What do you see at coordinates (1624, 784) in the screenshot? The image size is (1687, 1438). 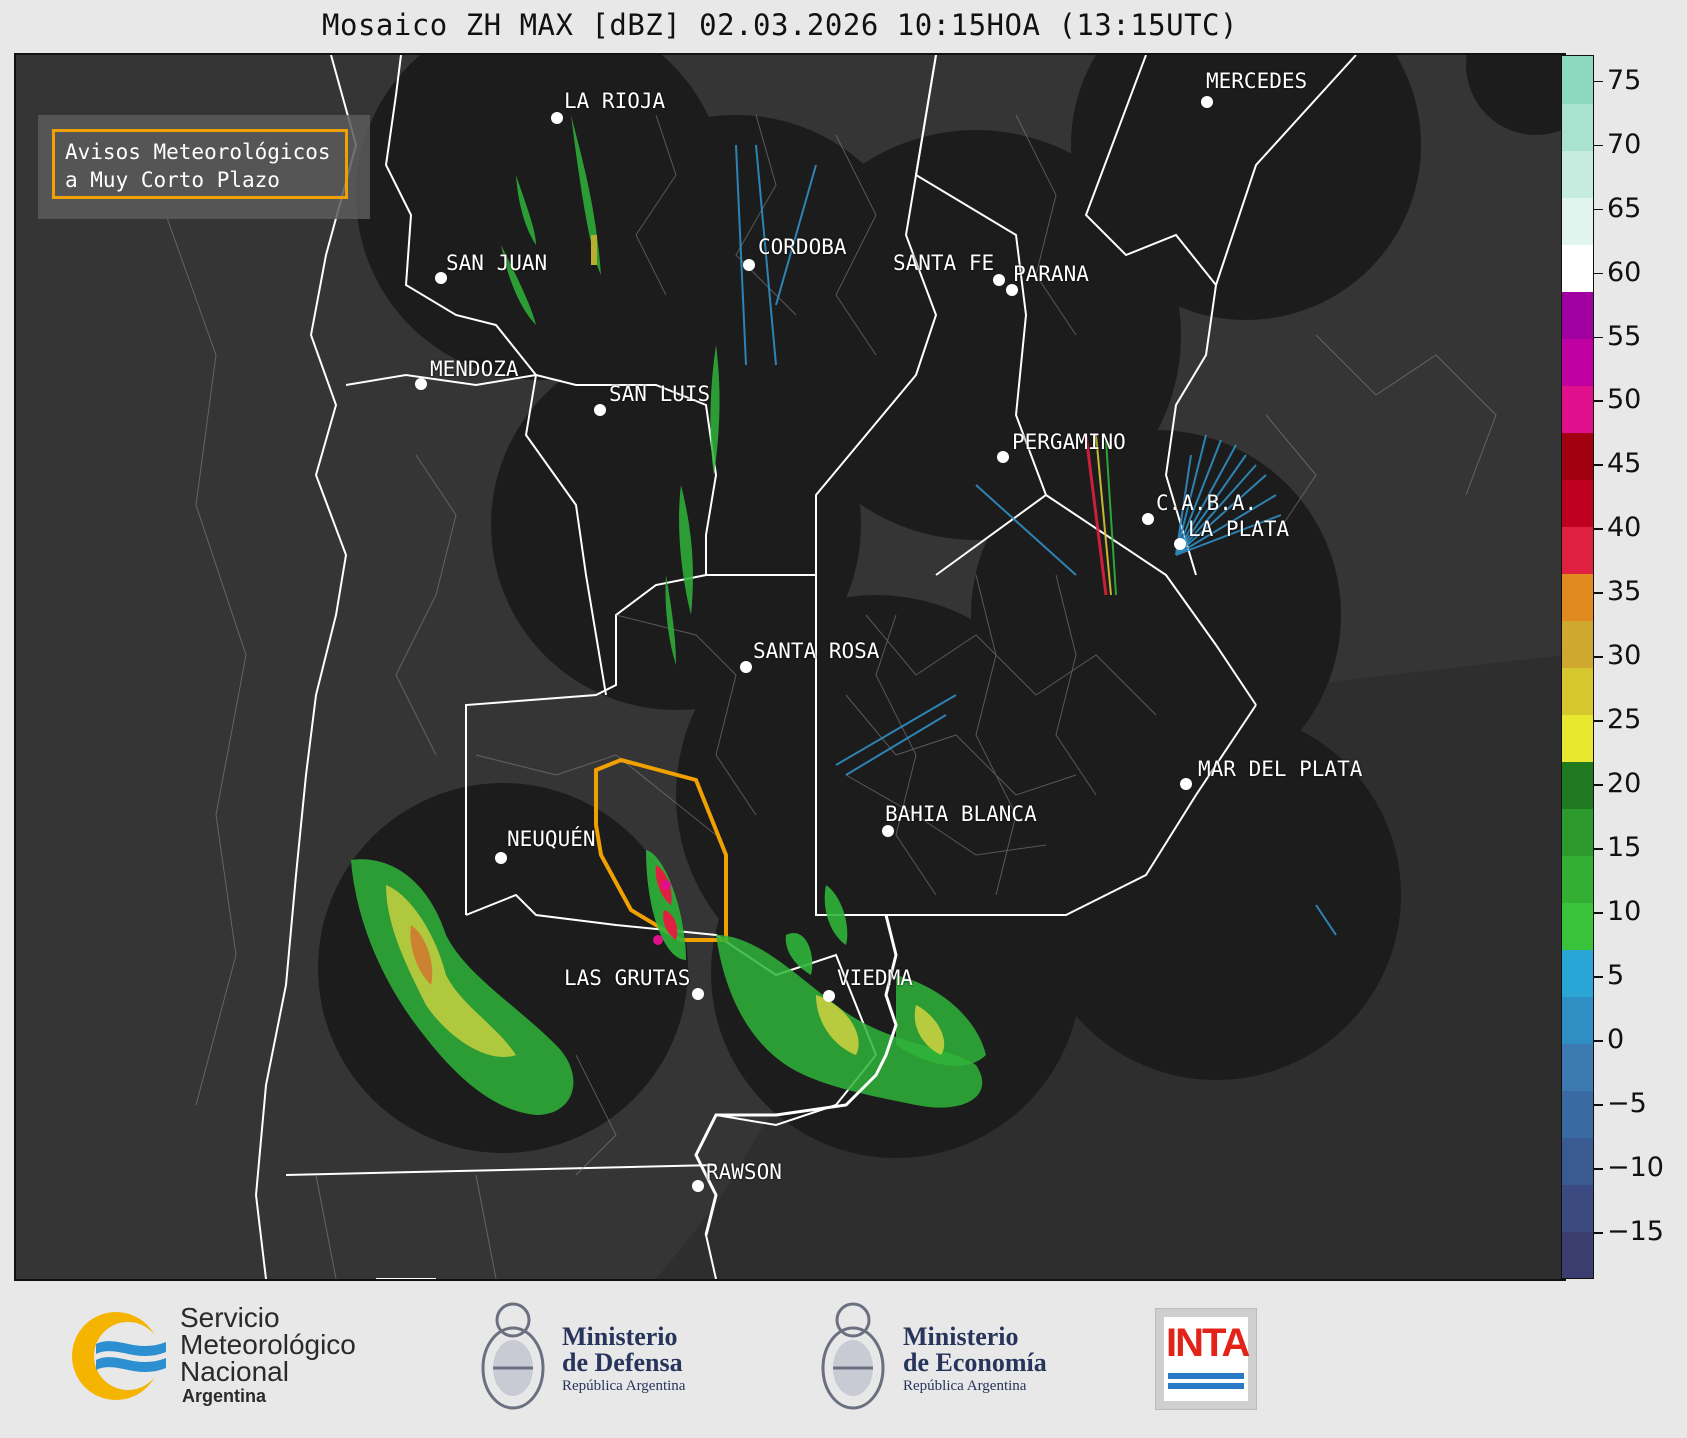 I see `colorbar-tick-label: 20` at bounding box center [1624, 784].